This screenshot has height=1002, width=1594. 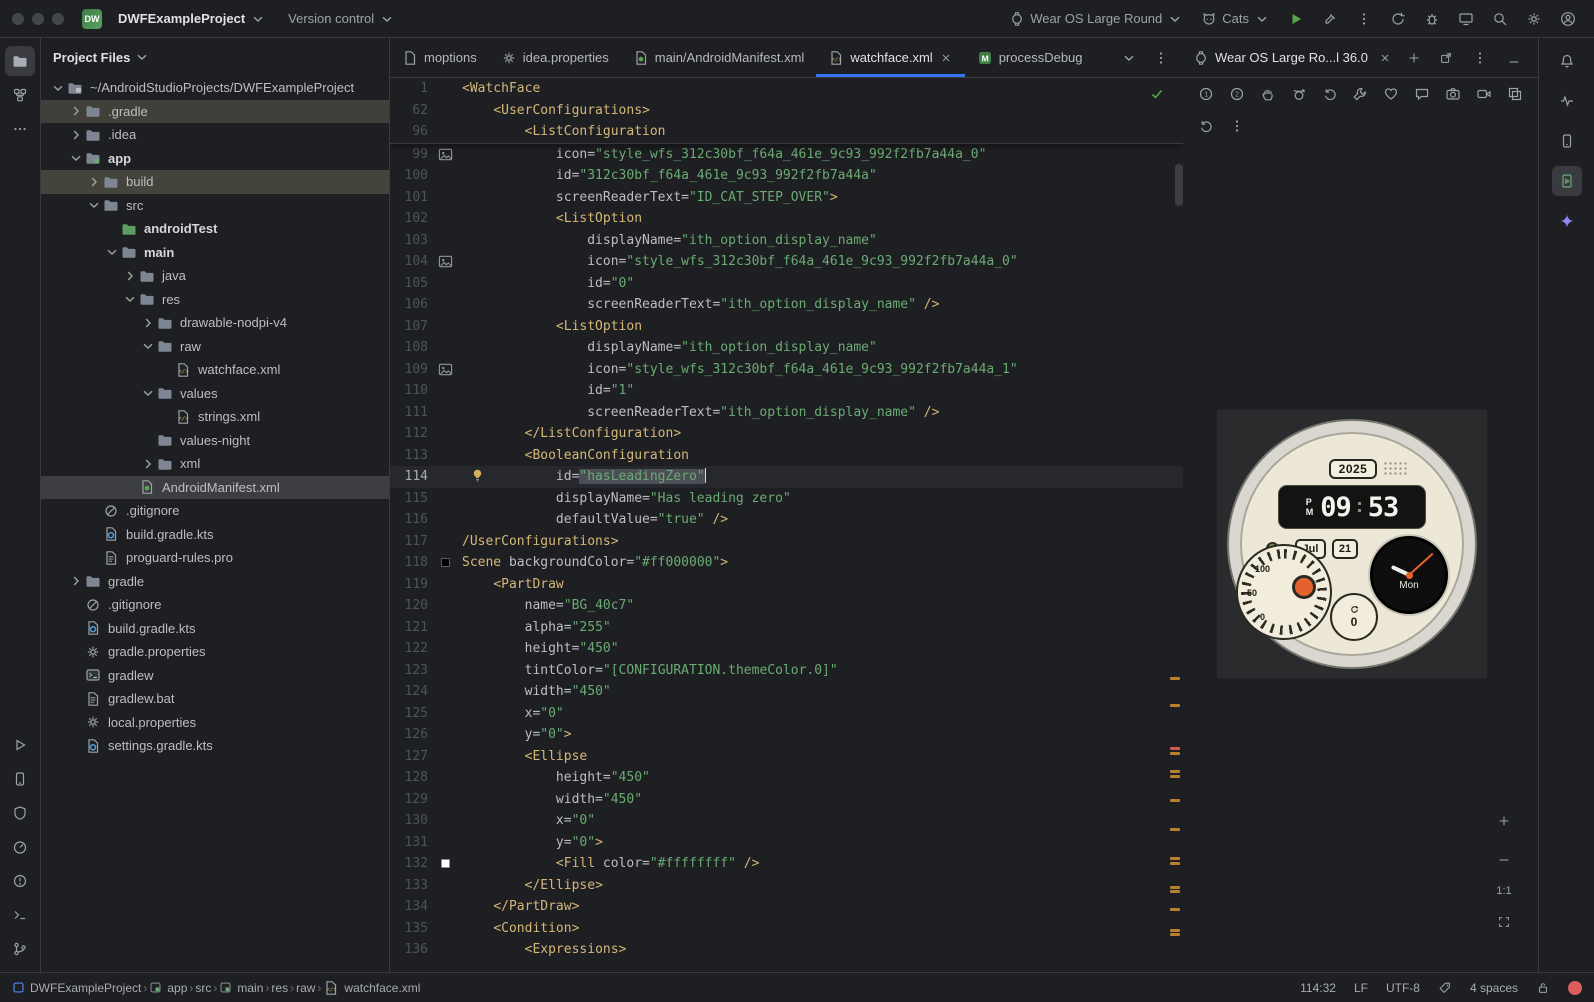 I want to click on tilt-icon, so click(x=1299, y=94).